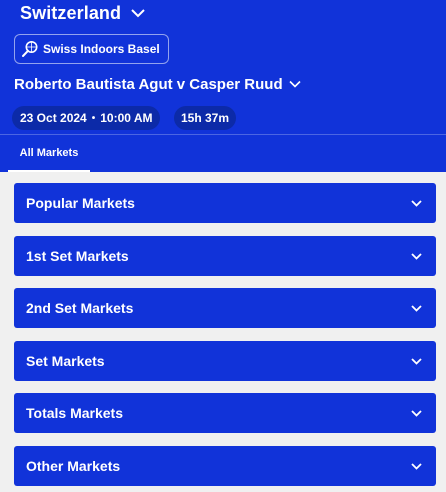  Describe the element at coordinates (126, 118) in the screenshot. I see `event-time: 10:00 AM` at that location.